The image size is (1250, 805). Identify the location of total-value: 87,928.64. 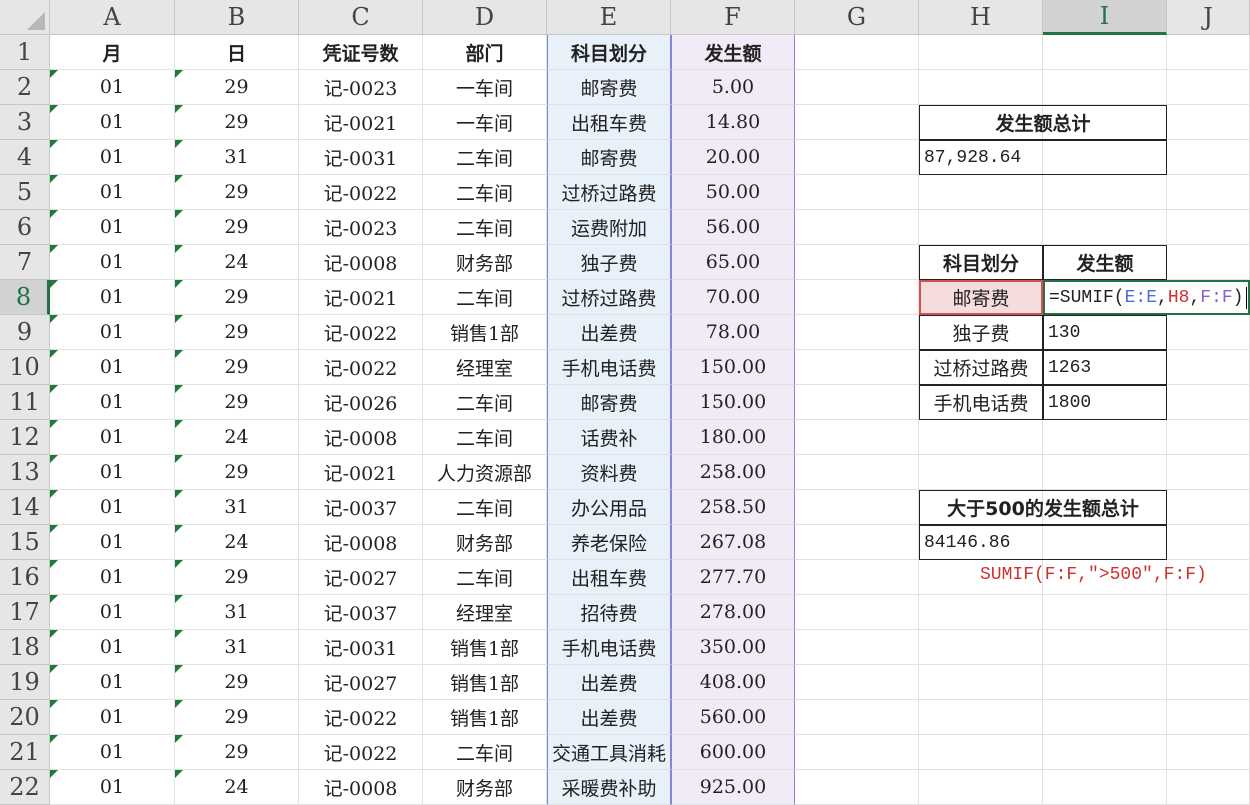
(1043, 157).